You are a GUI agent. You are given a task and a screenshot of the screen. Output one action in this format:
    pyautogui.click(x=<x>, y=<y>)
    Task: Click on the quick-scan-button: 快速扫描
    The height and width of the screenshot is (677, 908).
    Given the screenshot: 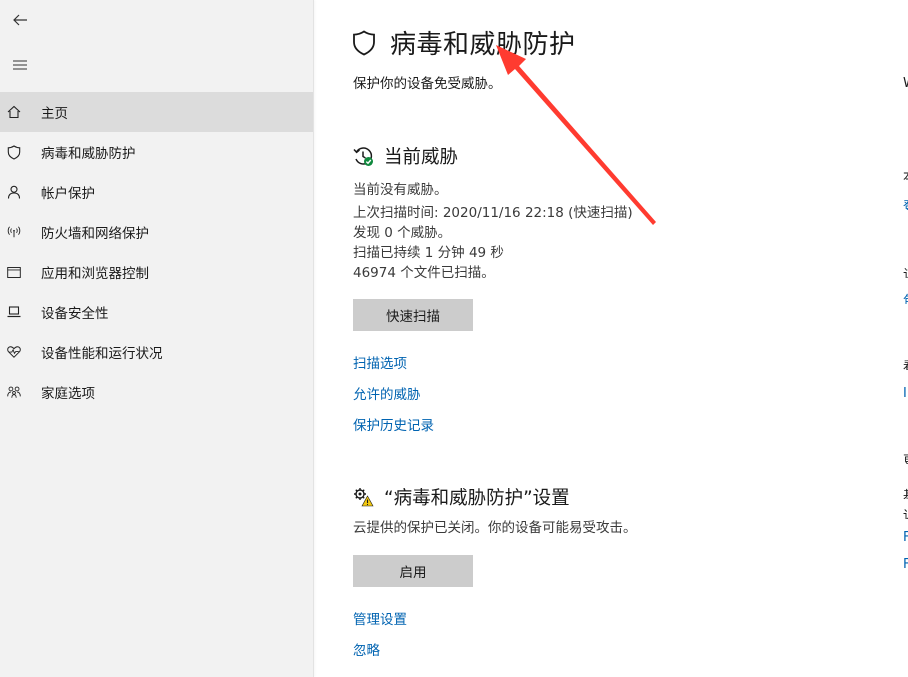 What is the action you would take?
    pyautogui.click(x=413, y=315)
    